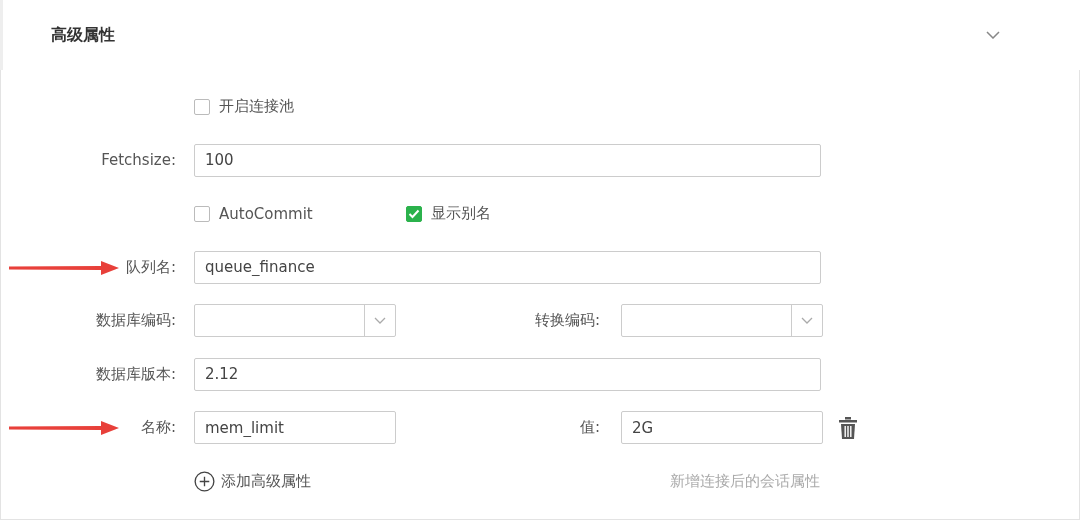  Describe the element at coordinates (300, 213) in the screenshot. I see `checkbox: AutoCommit` at that location.